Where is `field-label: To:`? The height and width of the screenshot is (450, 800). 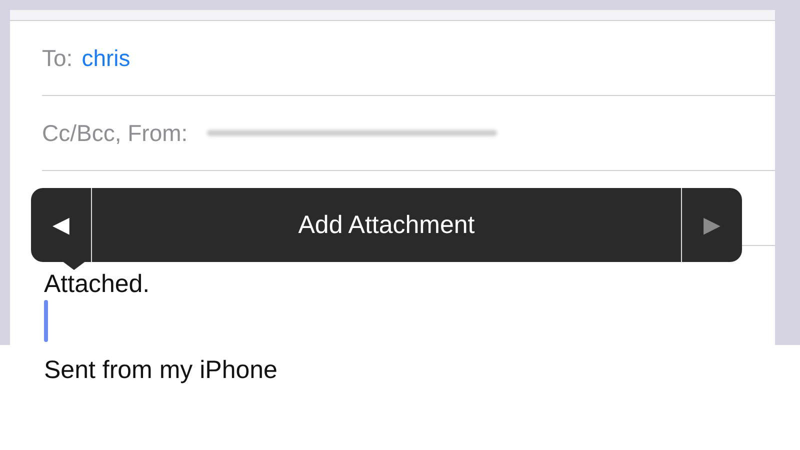
field-label: To: is located at coordinates (57, 58).